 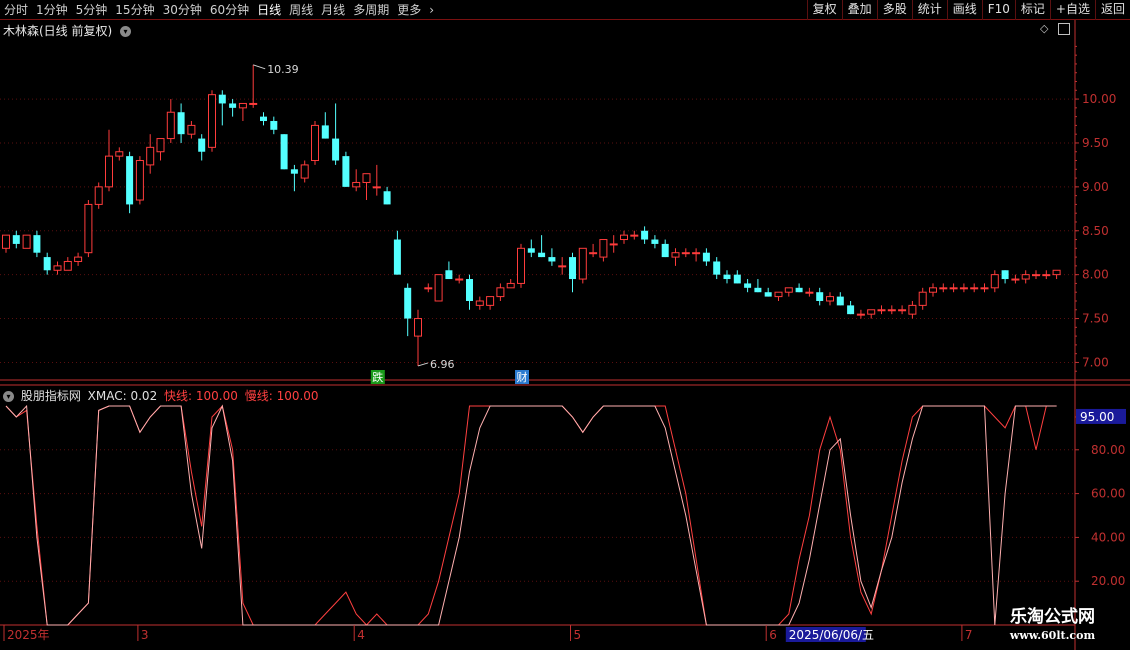 What do you see at coordinates (126, 31) in the screenshot?
I see `dropdown-circle-icon: ▾` at bounding box center [126, 31].